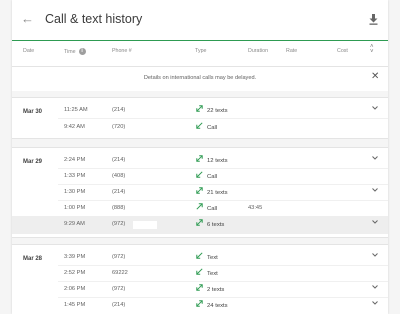 This screenshot has height=314, width=400. I want to click on phone-cell: (408), so click(119, 176).